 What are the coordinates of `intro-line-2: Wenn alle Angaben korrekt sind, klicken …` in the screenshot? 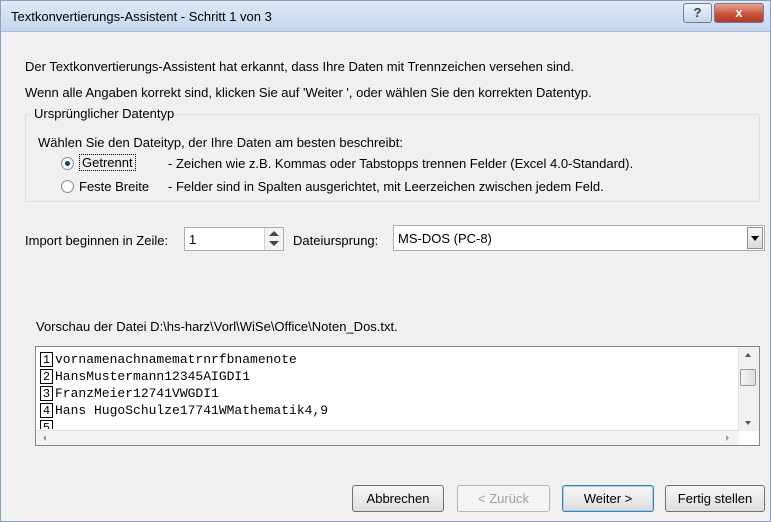 It's located at (308, 92).